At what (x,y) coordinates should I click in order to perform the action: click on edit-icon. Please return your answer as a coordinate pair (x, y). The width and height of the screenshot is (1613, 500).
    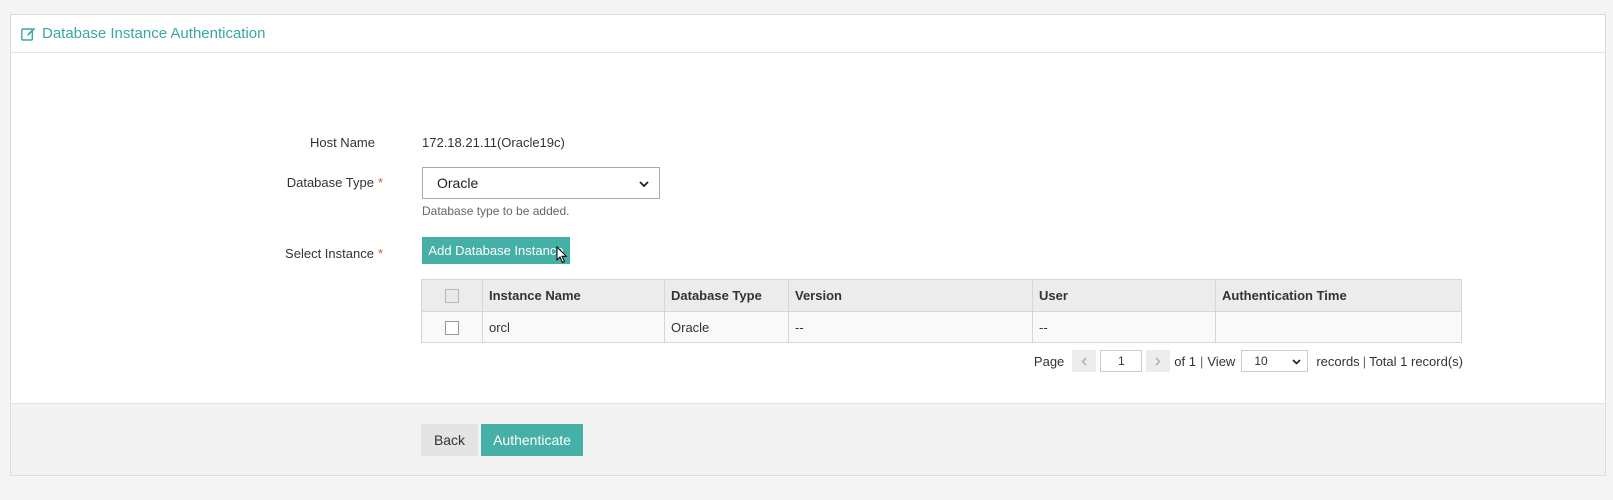
    Looking at the image, I should click on (28, 34).